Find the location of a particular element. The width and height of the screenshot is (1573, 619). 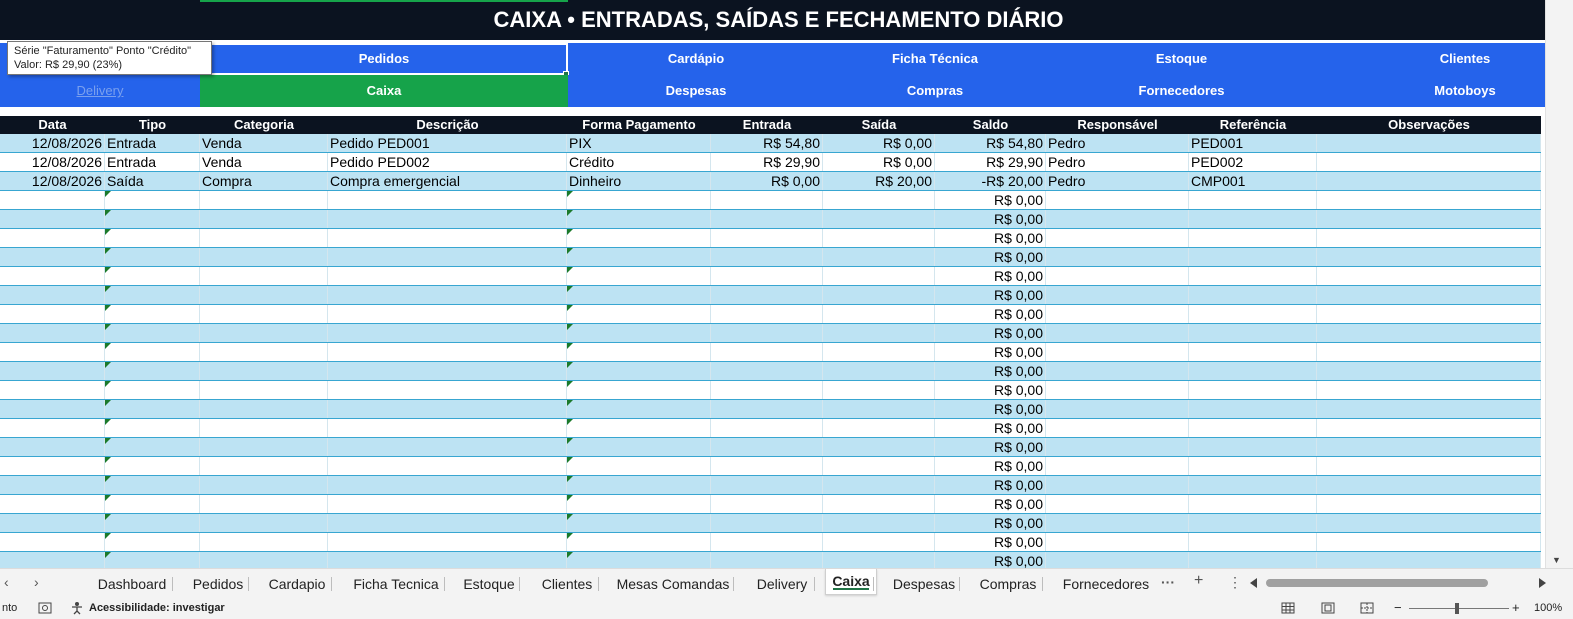

sheet-tab-compras: Compras is located at coordinates (1008, 584).